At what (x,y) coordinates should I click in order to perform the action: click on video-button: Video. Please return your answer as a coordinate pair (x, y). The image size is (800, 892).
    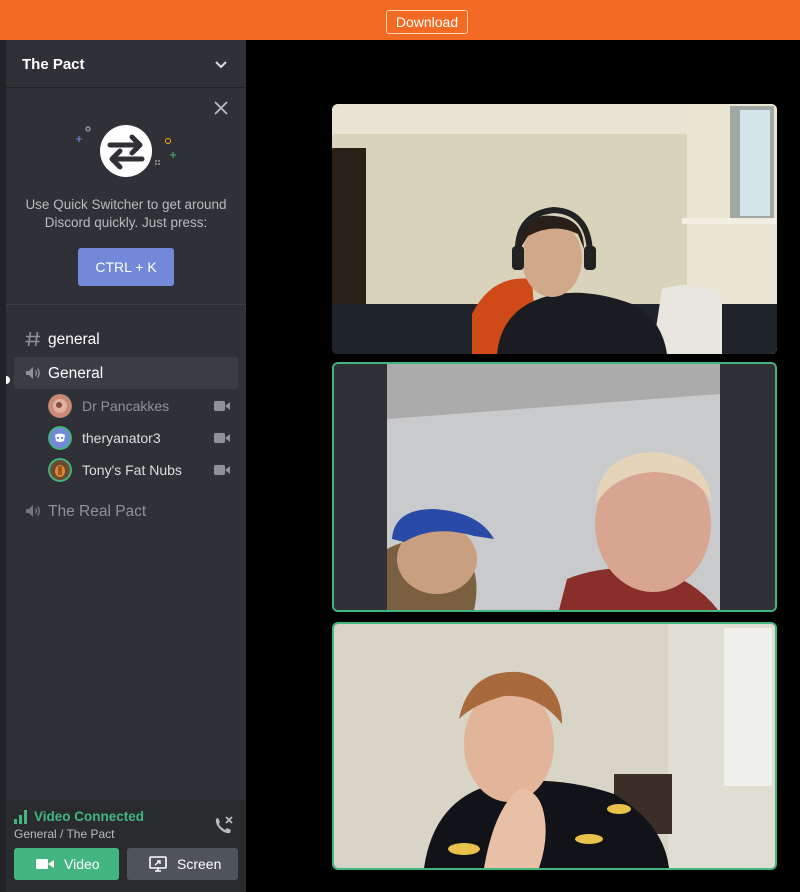
    Looking at the image, I should click on (66, 864).